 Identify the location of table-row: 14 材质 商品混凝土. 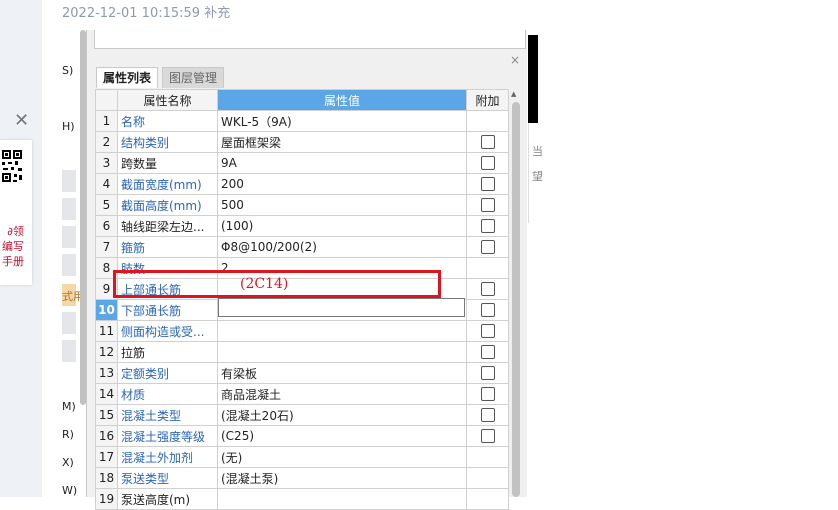
(302, 394).